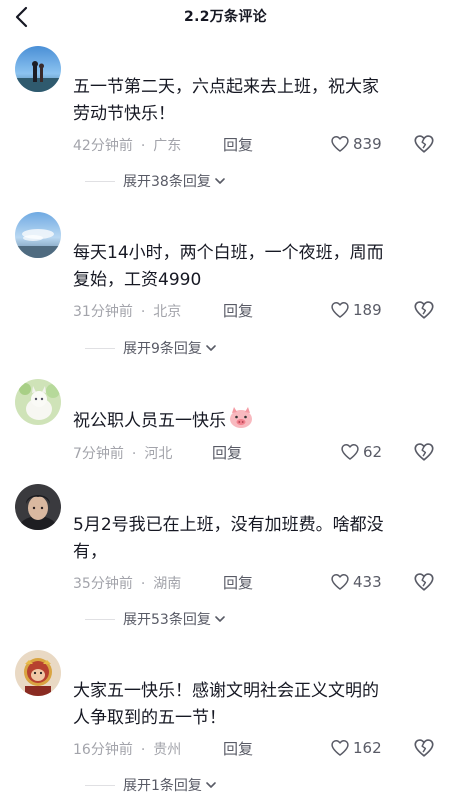  I want to click on expand-replies-label: 展开38条回复, so click(167, 182).